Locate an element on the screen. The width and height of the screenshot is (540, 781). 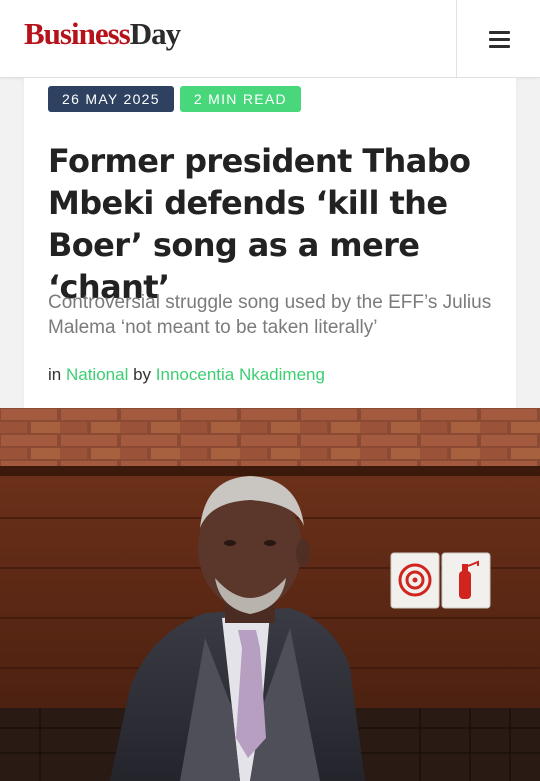
site-header: BusinessDay is located at coordinates (270, 39).